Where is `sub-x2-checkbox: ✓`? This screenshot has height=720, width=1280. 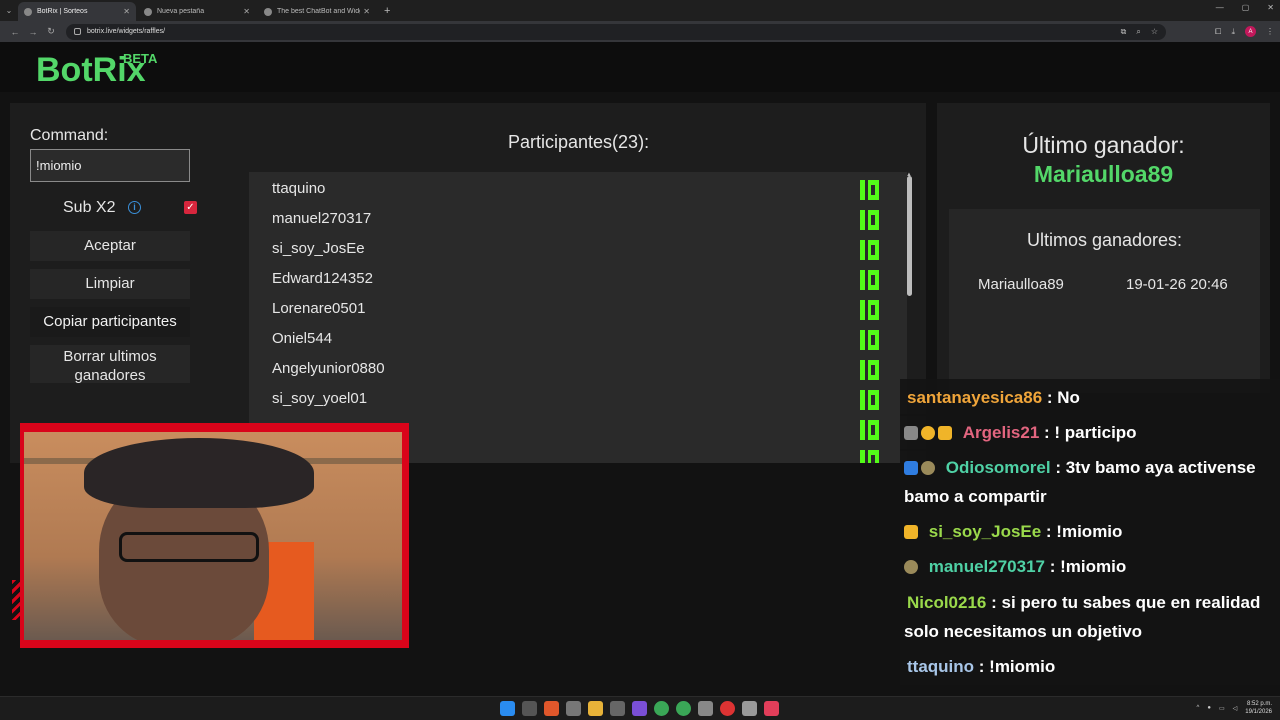 sub-x2-checkbox: ✓ is located at coordinates (190, 207).